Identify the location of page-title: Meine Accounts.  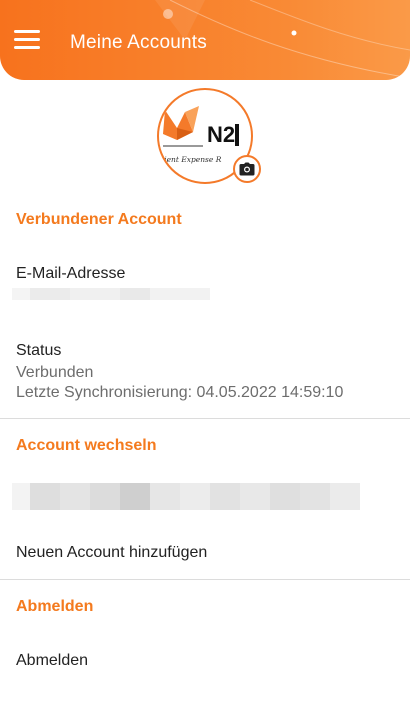
(138, 42).